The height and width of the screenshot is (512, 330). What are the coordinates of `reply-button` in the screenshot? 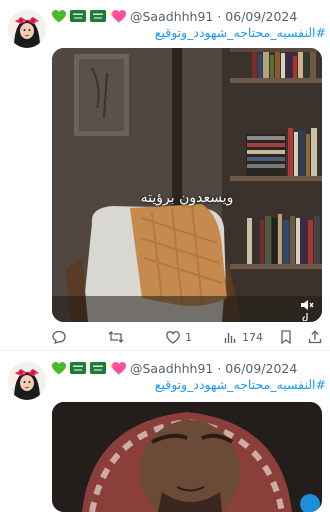 It's located at (61, 337).